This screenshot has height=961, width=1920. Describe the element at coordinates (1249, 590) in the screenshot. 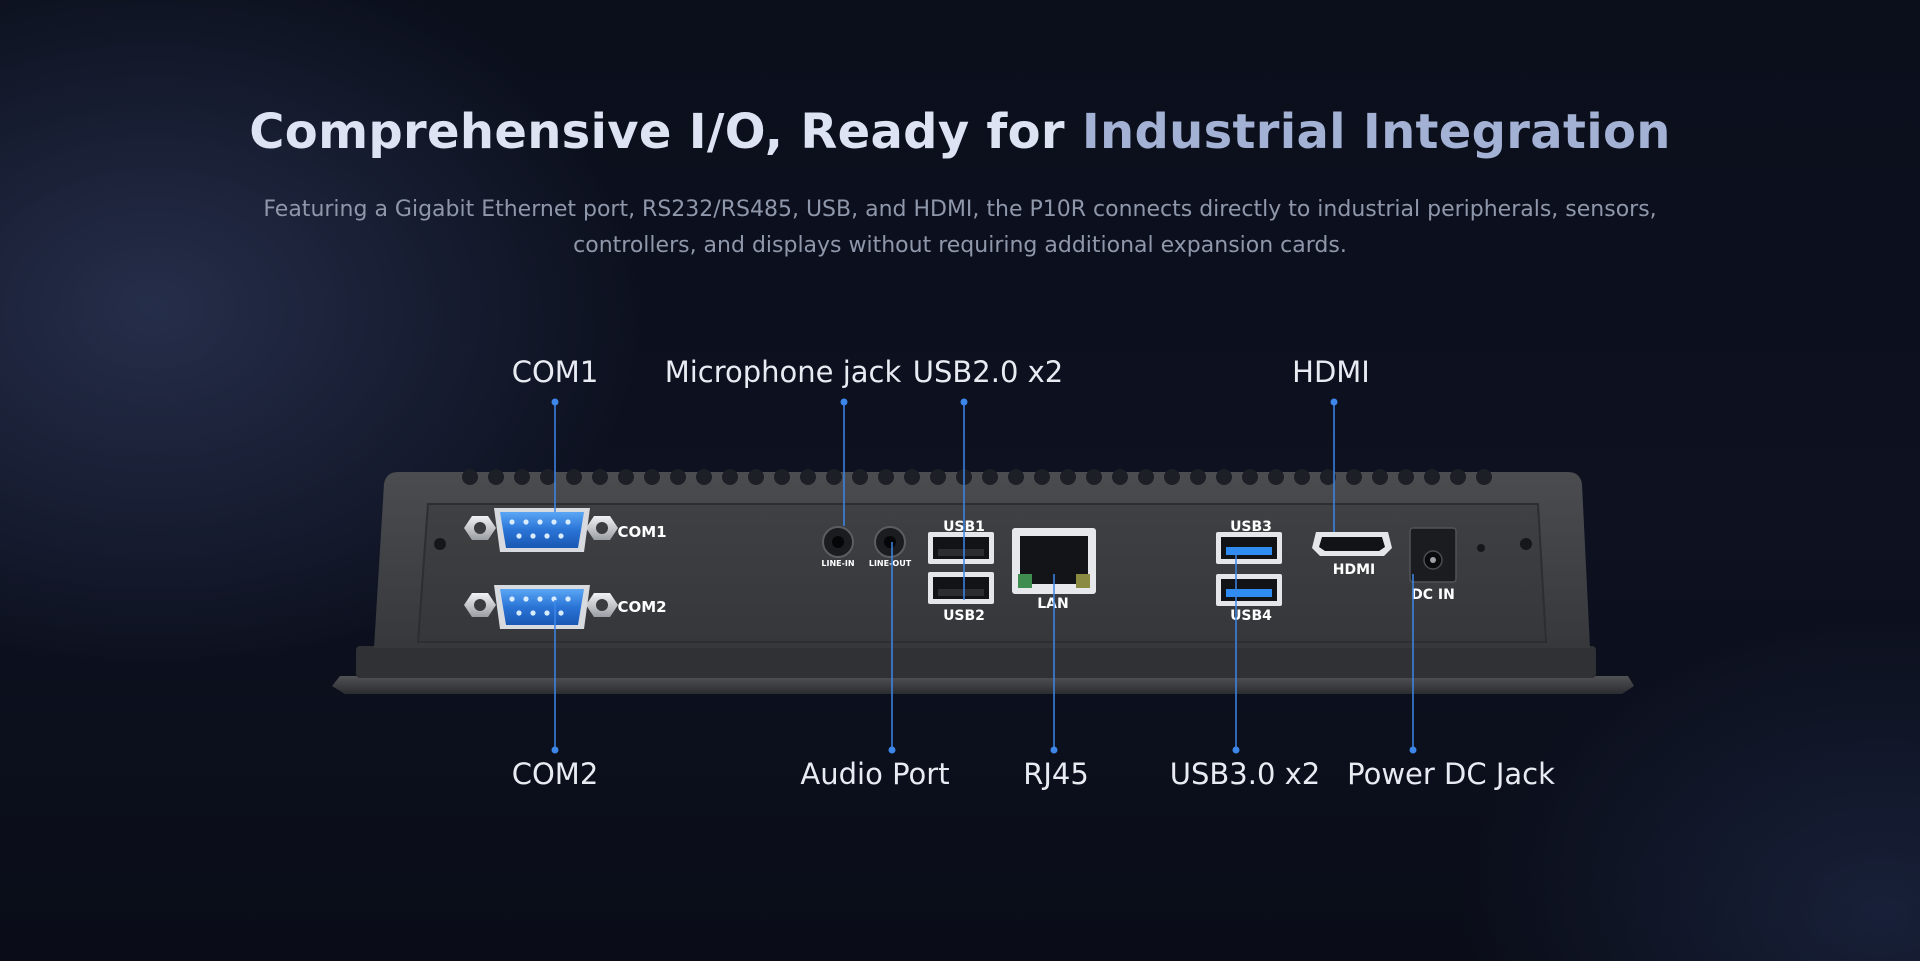

I see `usb4-port` at that location.